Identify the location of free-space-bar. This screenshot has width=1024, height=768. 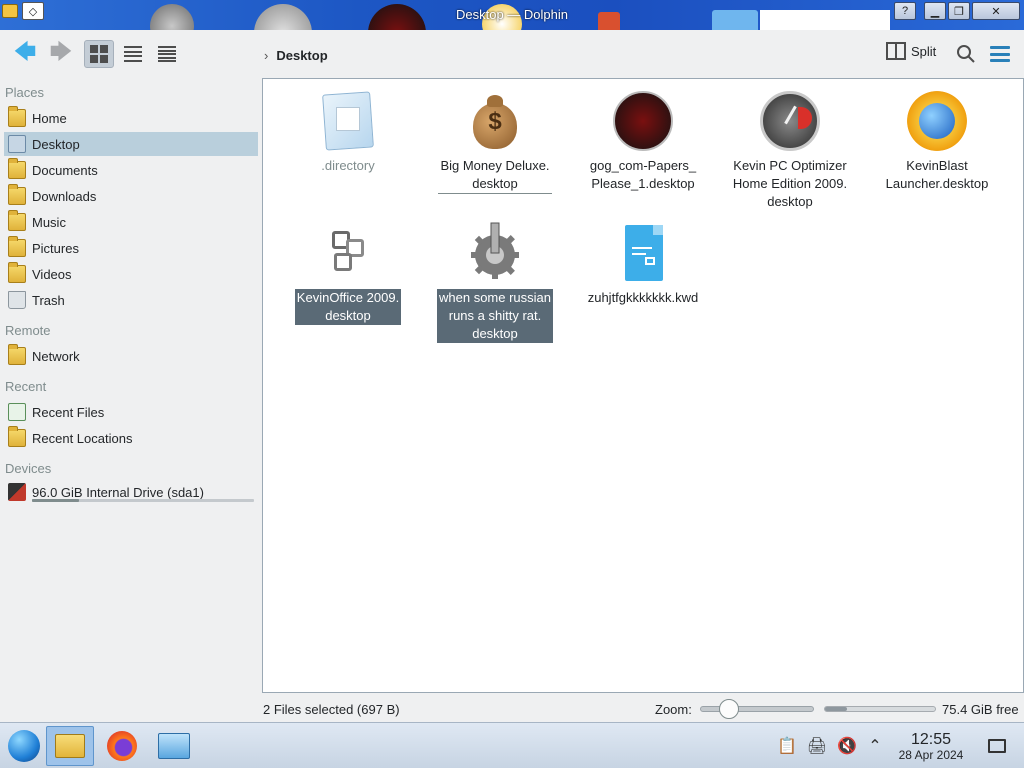
(880, 709).